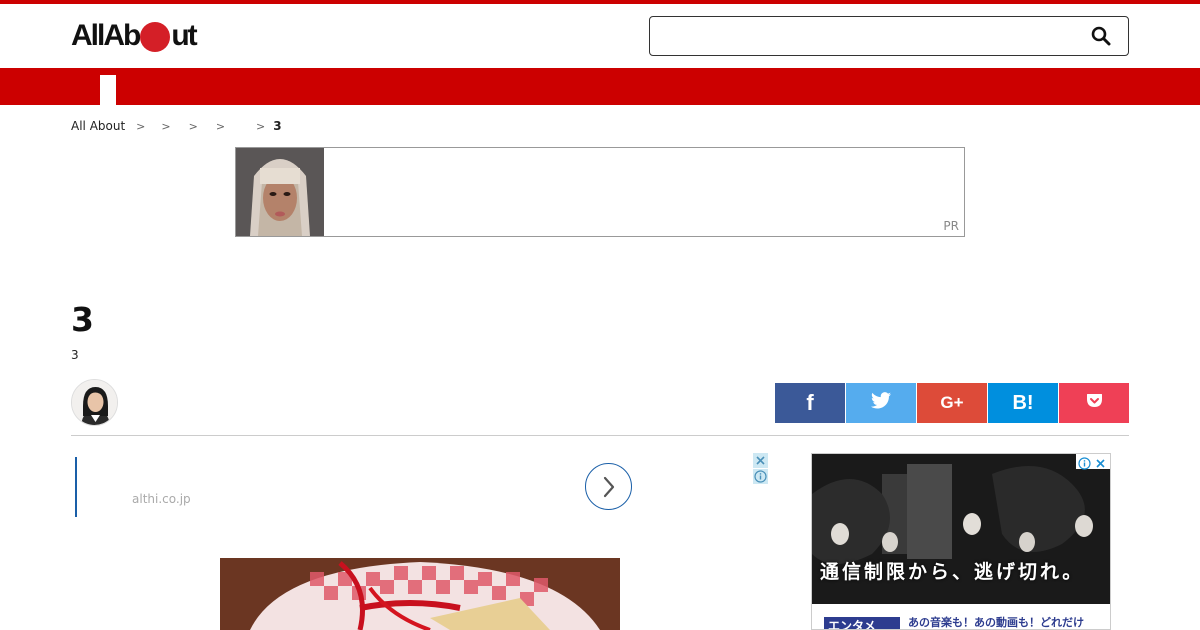 The width and height of the screenshot is (1200, 630). Describe the element at coordinates (88, 35) in the screenshot. I see `logo-text-1: All` at that location.